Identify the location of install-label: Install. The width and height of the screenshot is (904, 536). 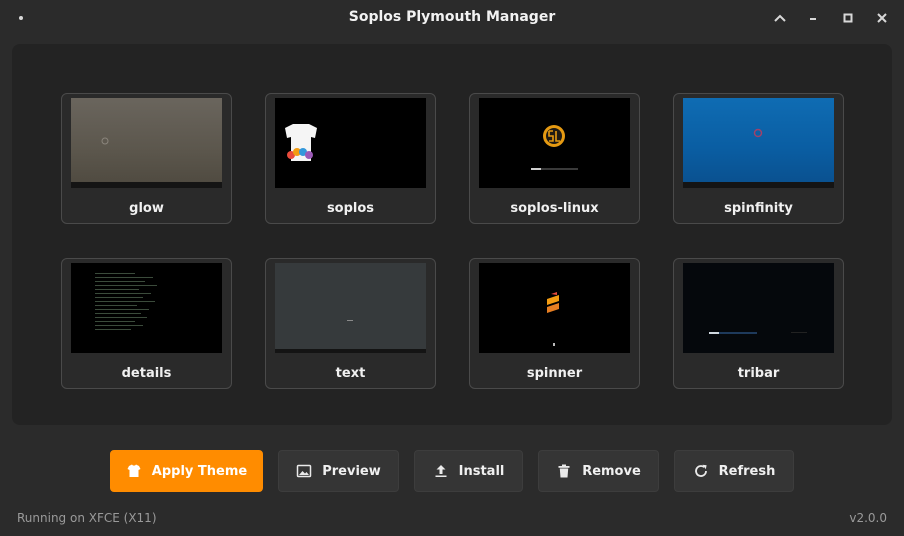
(481, 471).